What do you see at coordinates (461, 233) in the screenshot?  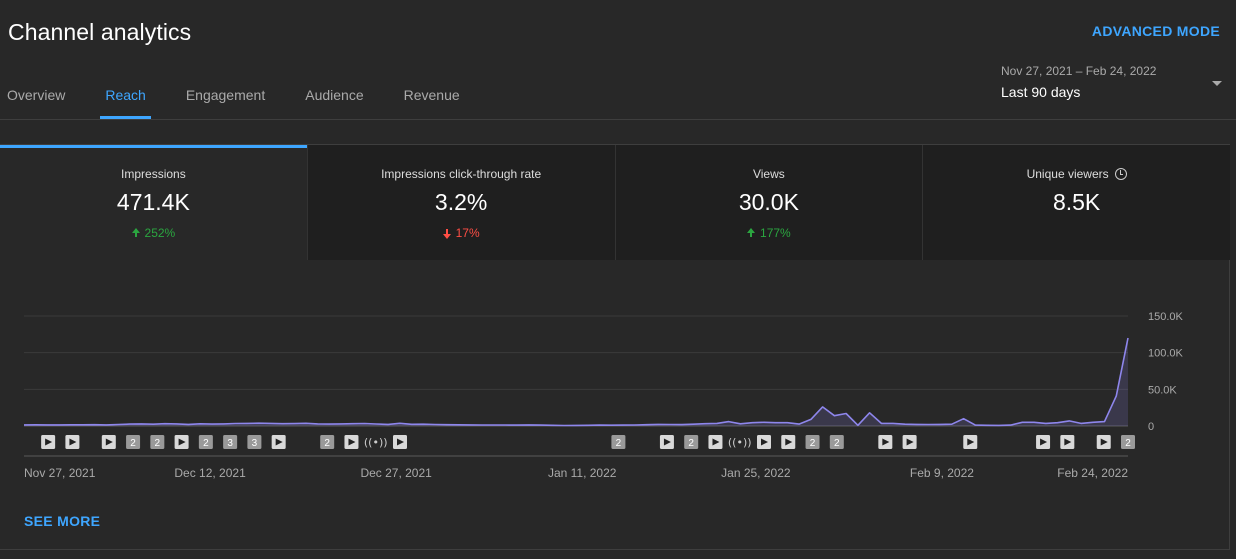 I see `metric-change: 17%` at bounding box center [461, 233].